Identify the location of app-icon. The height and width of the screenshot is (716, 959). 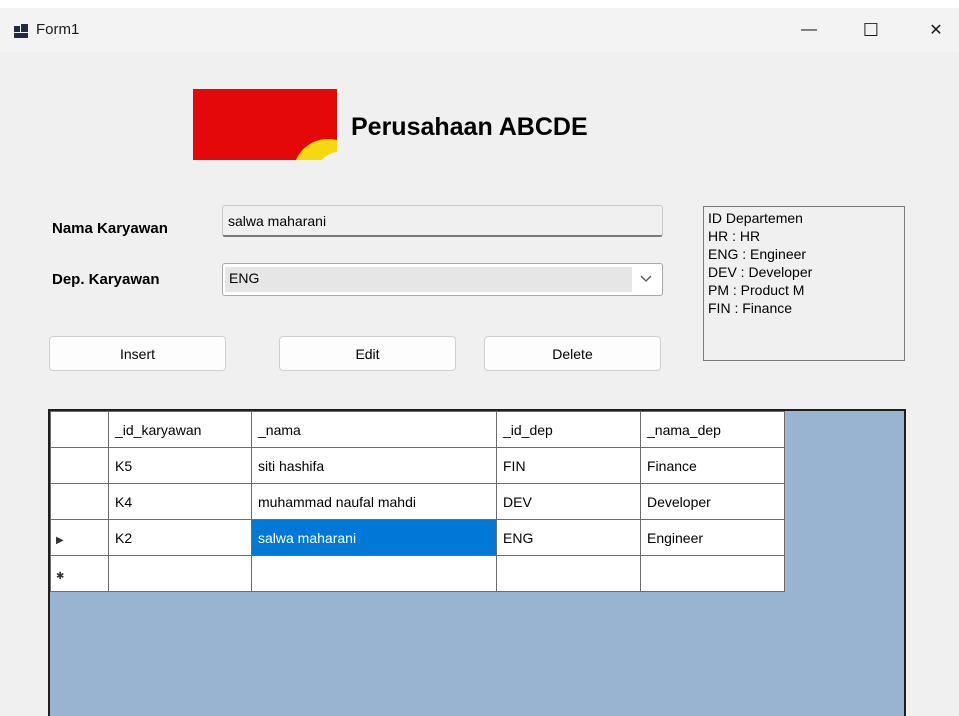
(21, 31).